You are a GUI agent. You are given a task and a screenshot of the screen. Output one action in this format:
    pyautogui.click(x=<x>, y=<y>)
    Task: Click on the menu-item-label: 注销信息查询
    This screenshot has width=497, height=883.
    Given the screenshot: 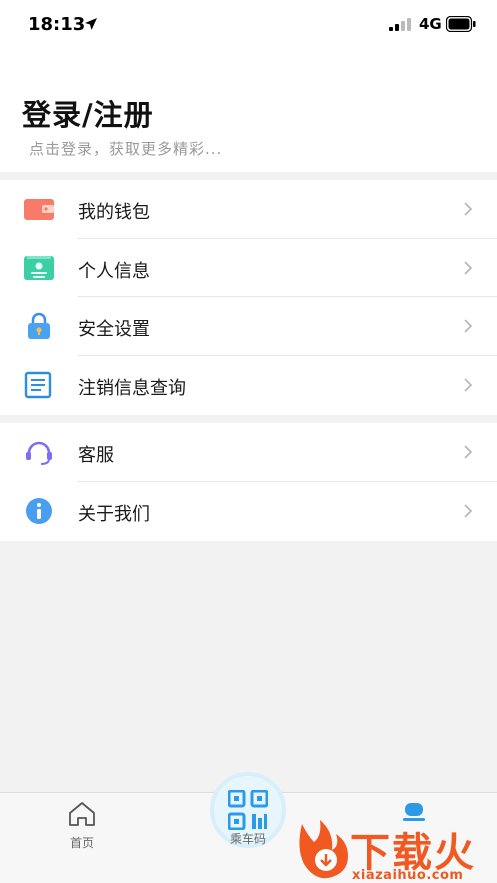 What is the action you would take?
    pyautogui.click(x=132, y=388)
    